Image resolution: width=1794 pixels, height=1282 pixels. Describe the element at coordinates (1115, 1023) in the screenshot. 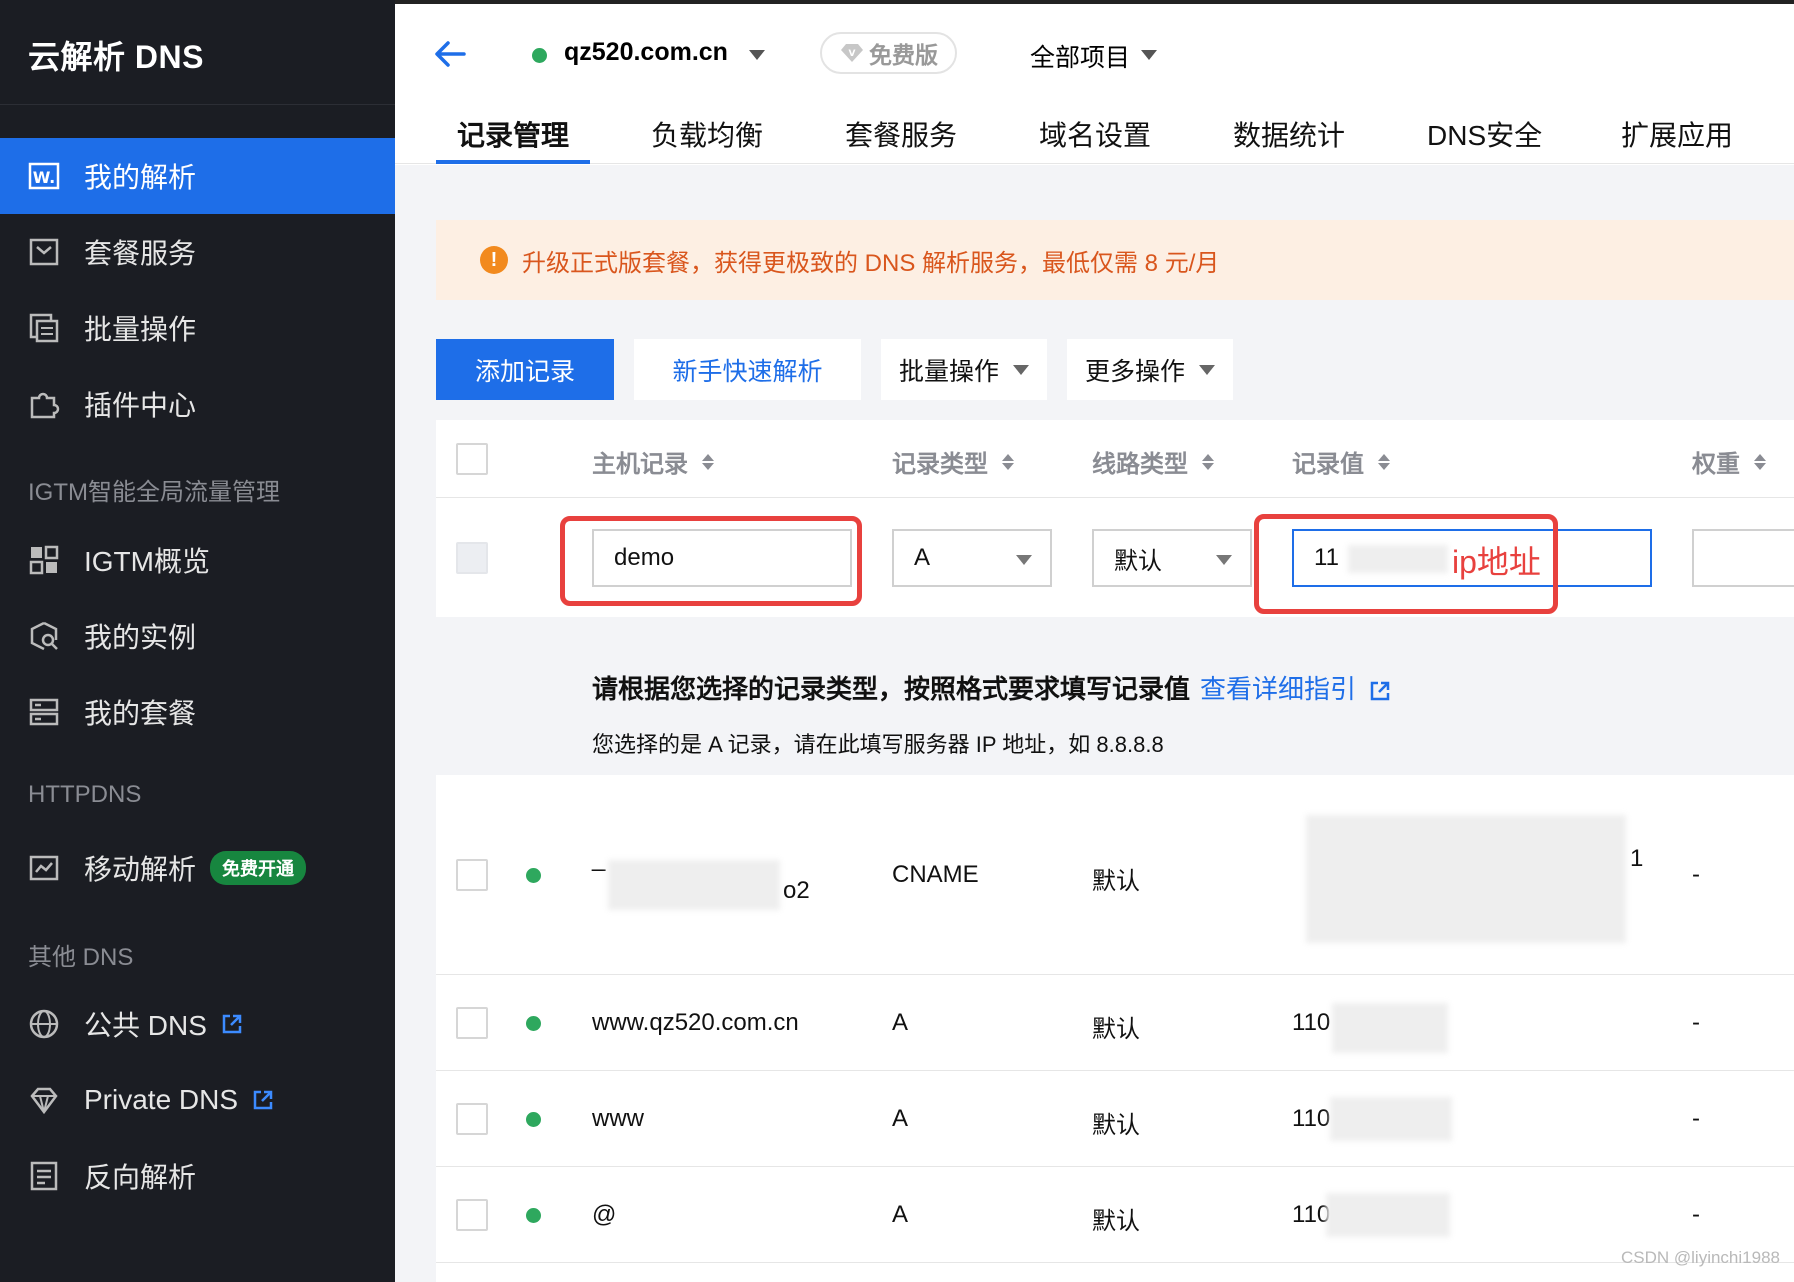

I see `table-row: www.qz520.com.cn A 默认 110 -` at that location.